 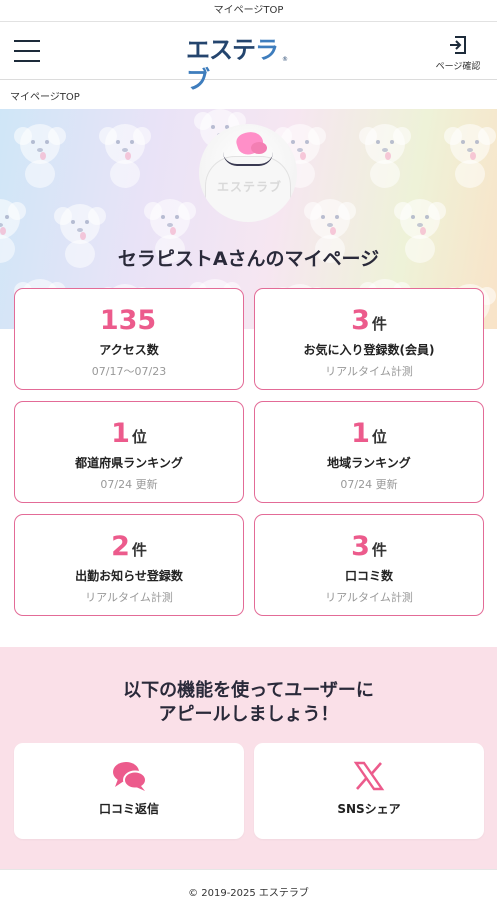 What do you see at coordinates (232, 65) in the screenshot?
I see `logo-text: エステラブ` at bounding box center [232, 65].